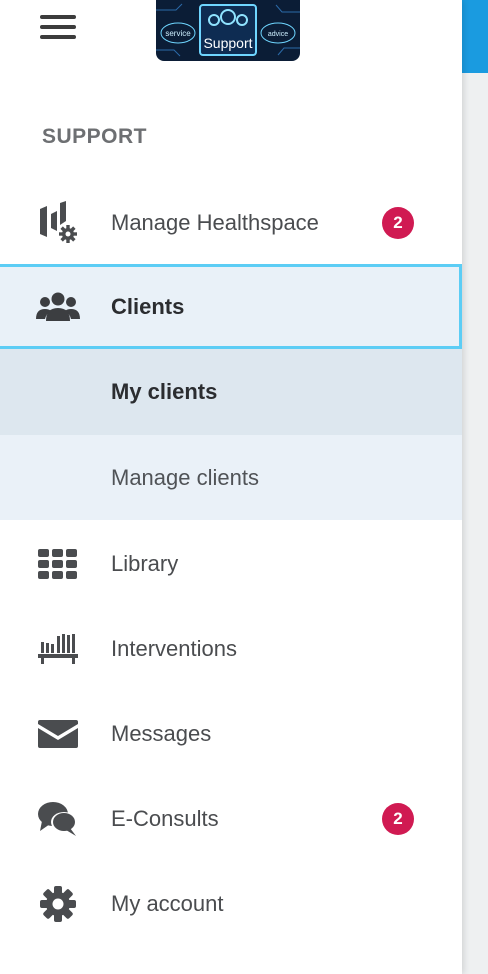 This screenshot has height=974, width=488. I want to click on envelope-icon, so click(58, 734).